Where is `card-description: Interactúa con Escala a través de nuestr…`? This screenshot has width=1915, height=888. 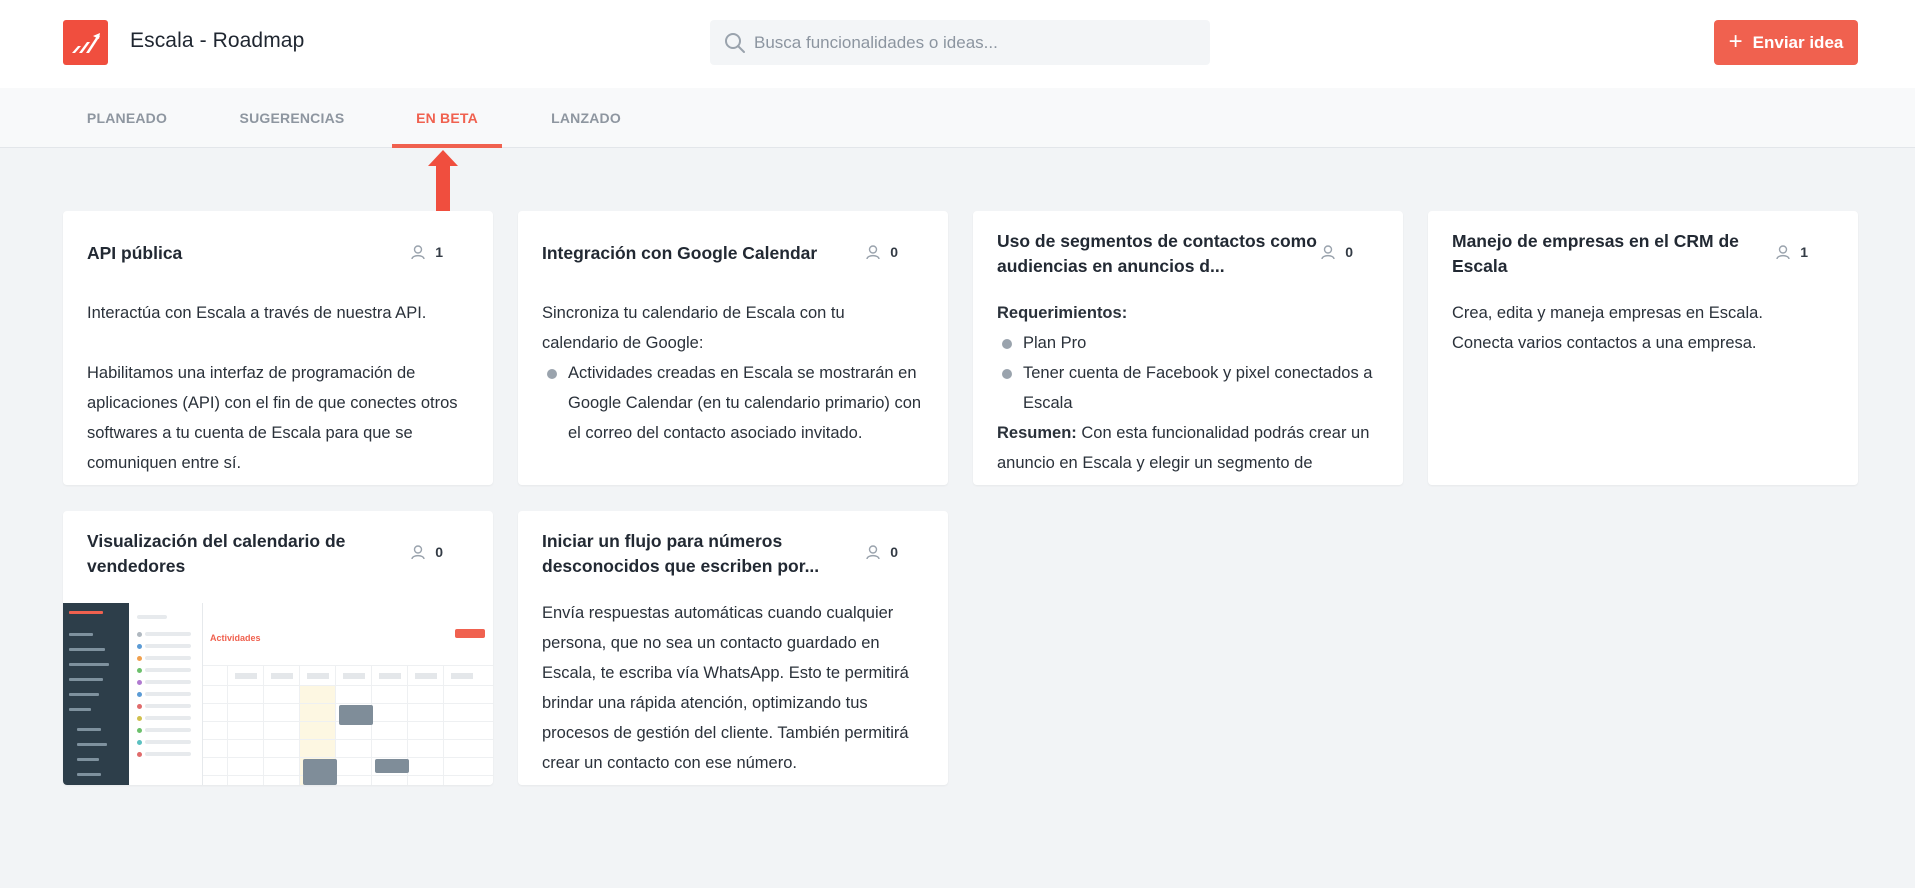 card-description: Interactúa con Escala a través de nuestr… is located at coordinates (278, 388).